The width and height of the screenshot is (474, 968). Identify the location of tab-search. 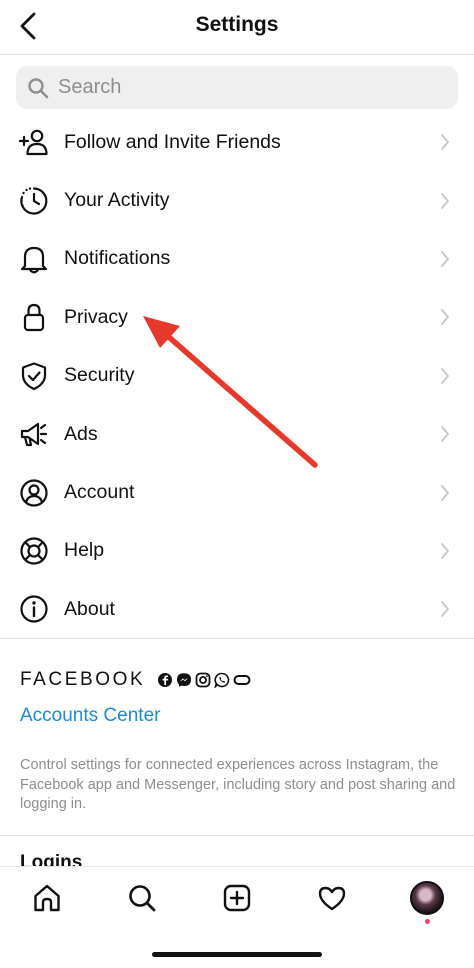
(142, 898).